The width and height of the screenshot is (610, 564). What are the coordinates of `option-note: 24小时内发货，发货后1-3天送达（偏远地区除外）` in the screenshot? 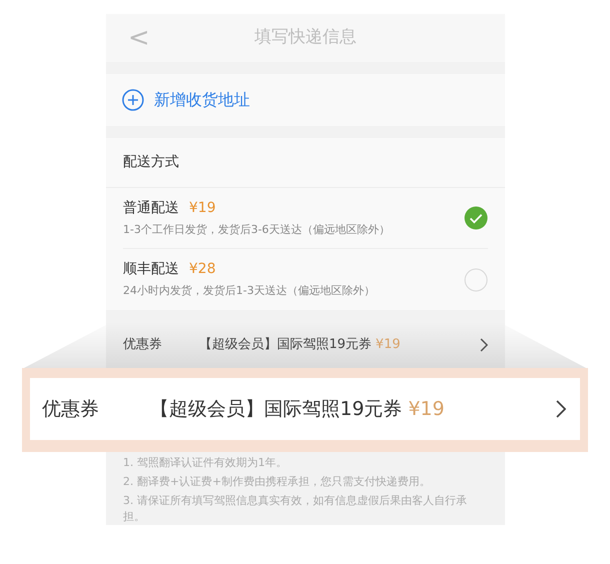 It's located at (249, 291).